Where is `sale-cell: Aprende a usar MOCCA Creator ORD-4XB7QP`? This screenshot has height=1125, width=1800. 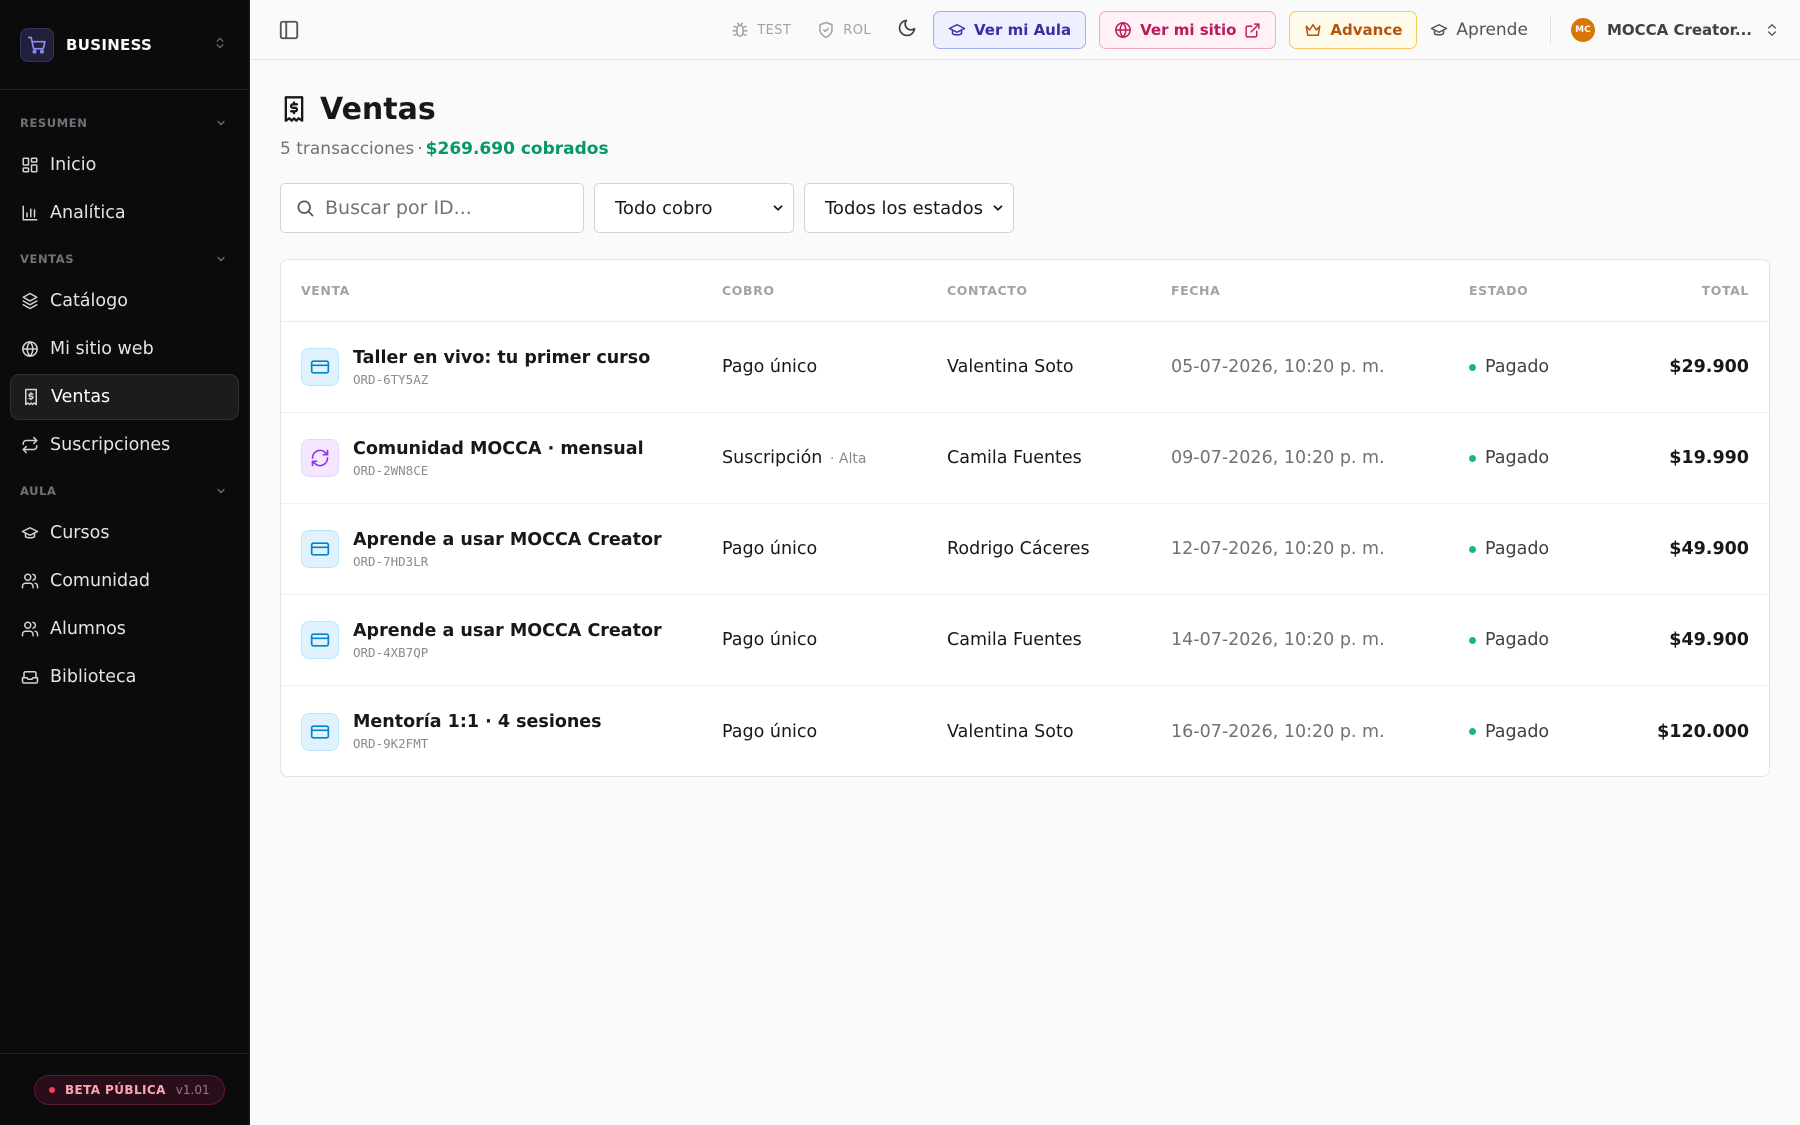
sale-cell: Aprende a usar MOCCA Creator ORD-4XB7QP is located at coordinates (501, 640).